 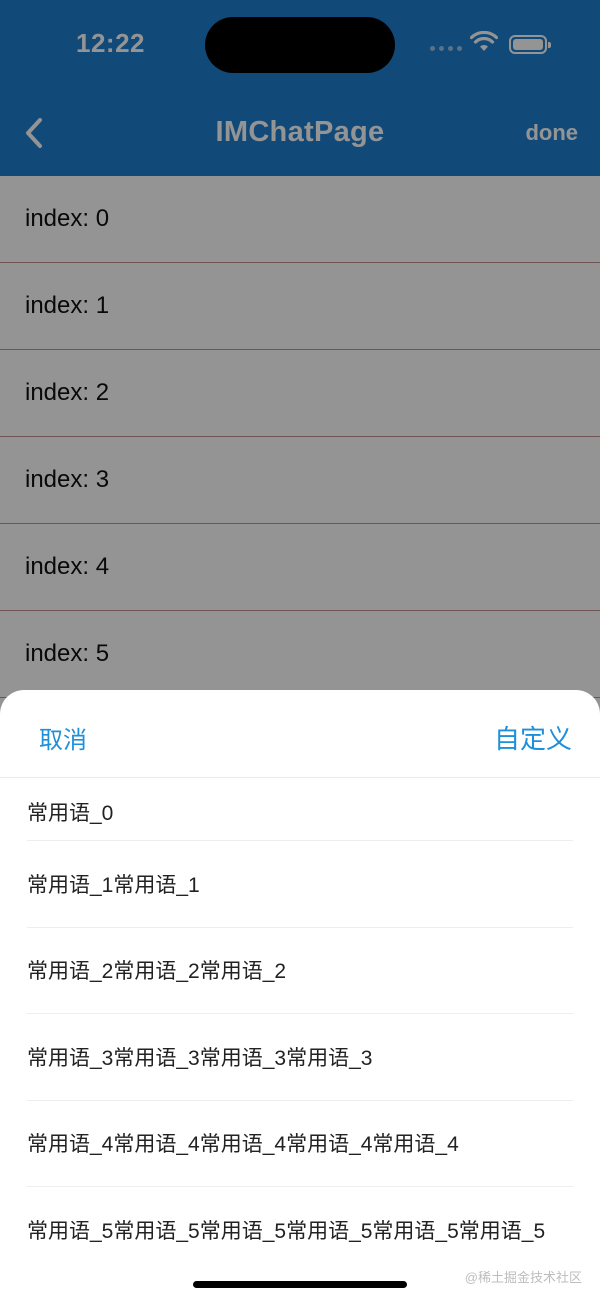 I want to click on phrase-item: 常用语_3常用语_3常用语_3常用语_3, so click(x=300, y=1057).